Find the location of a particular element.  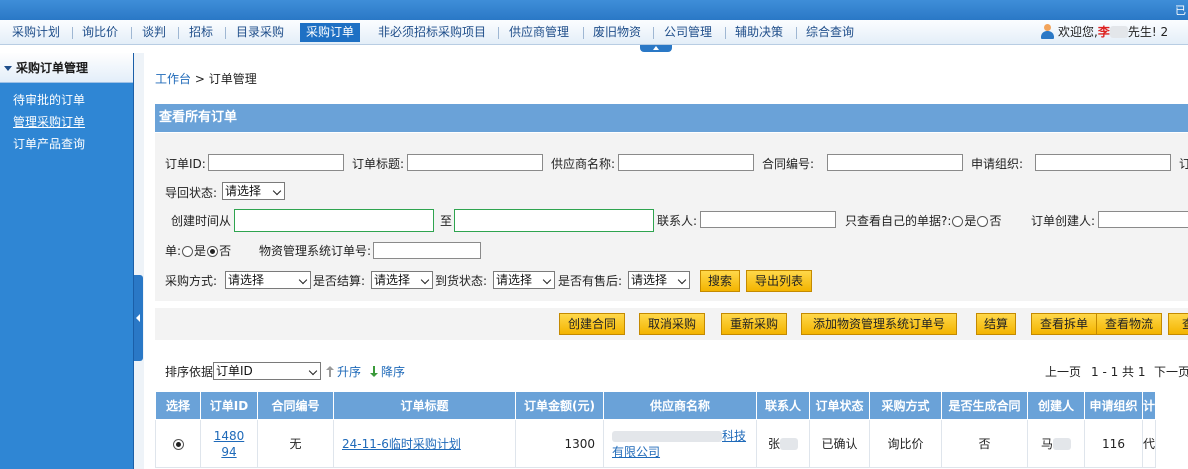

breadcrumb-home-link: 工作台 is located at coordinates (173, 79).